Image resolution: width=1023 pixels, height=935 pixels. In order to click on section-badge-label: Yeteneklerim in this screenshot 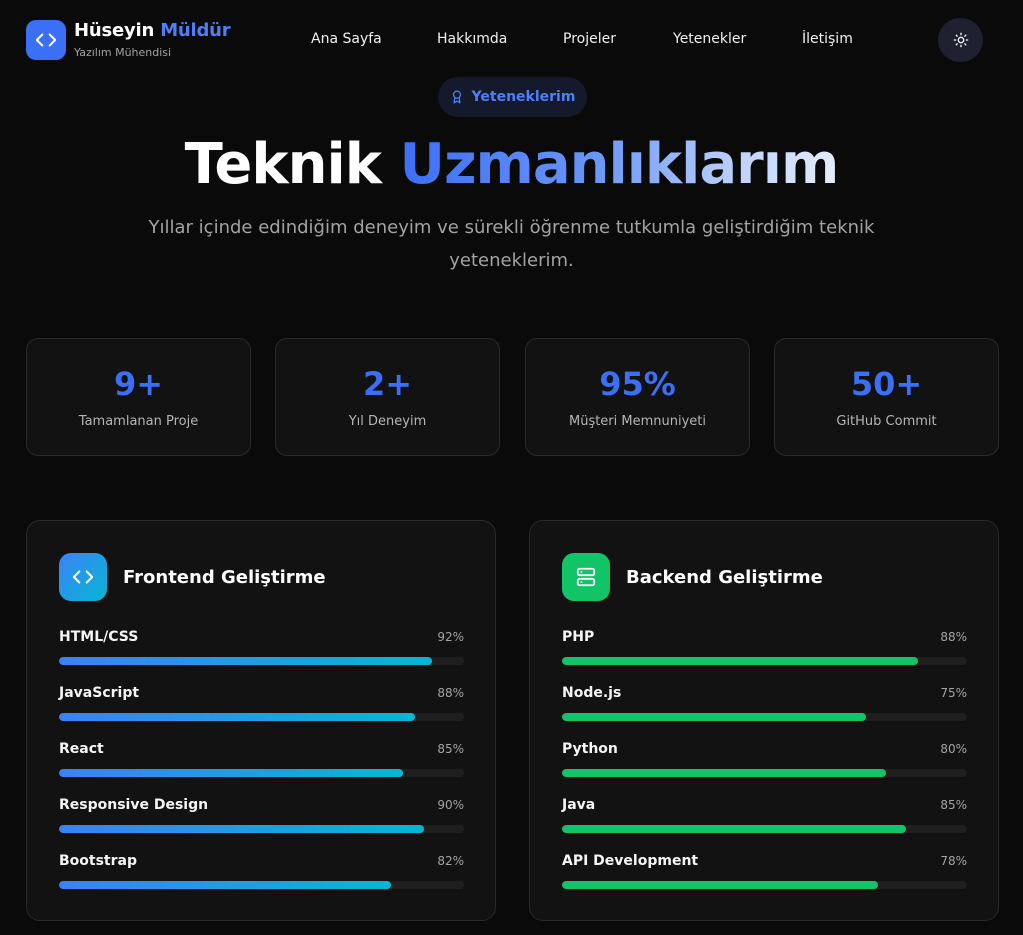, I will do `click(523, 97)`.